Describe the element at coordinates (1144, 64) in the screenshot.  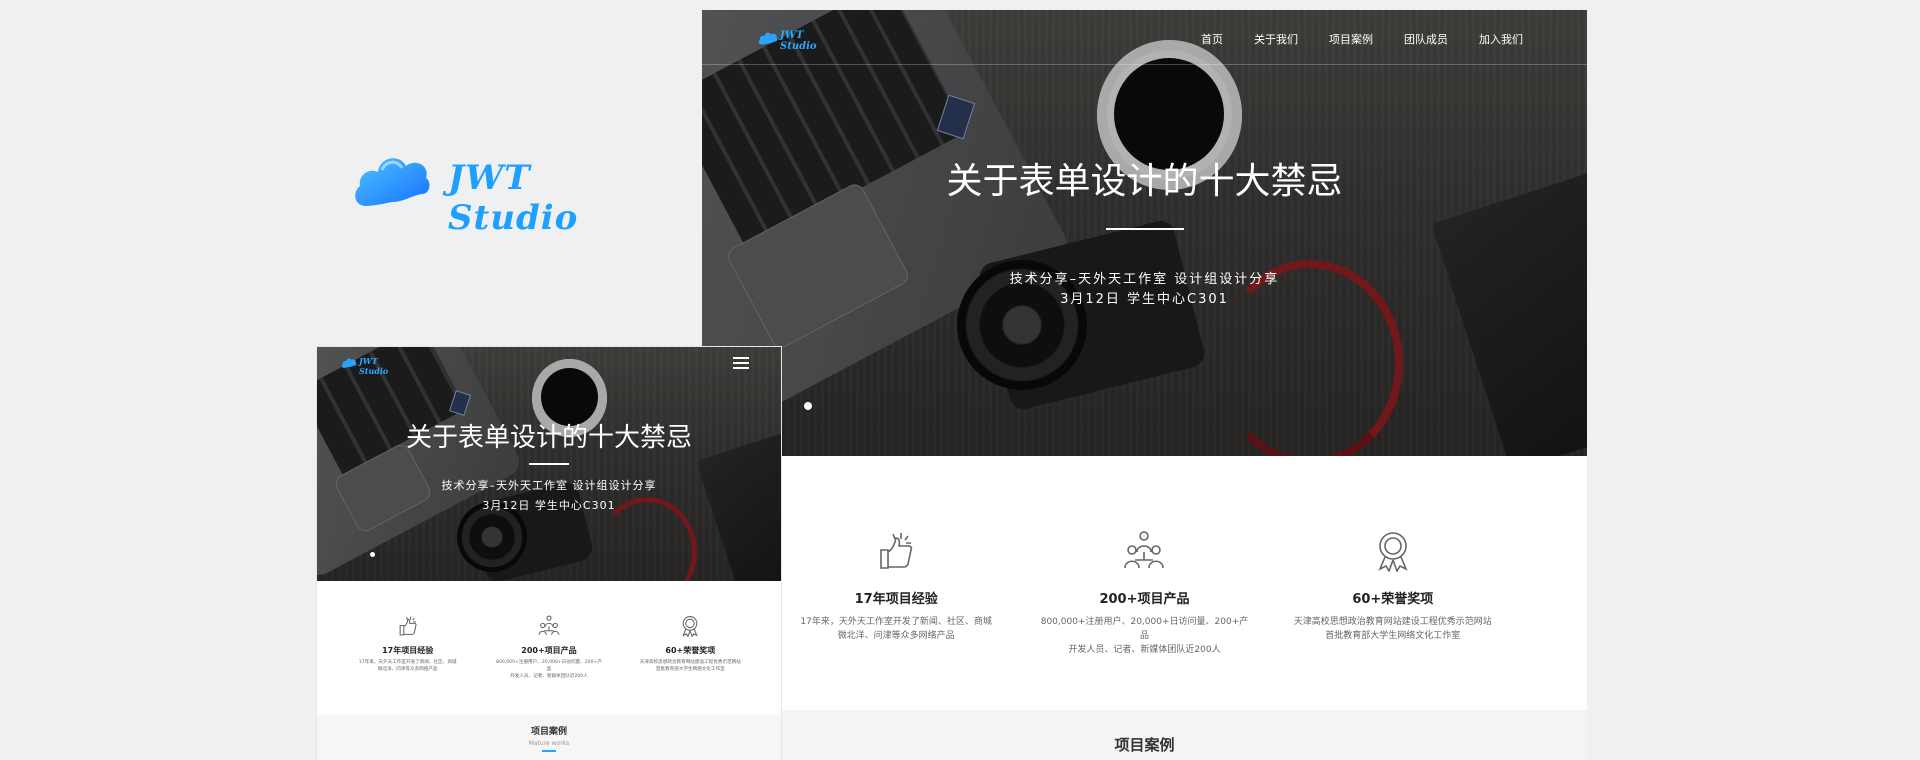
I see `nav-divider` at that location.